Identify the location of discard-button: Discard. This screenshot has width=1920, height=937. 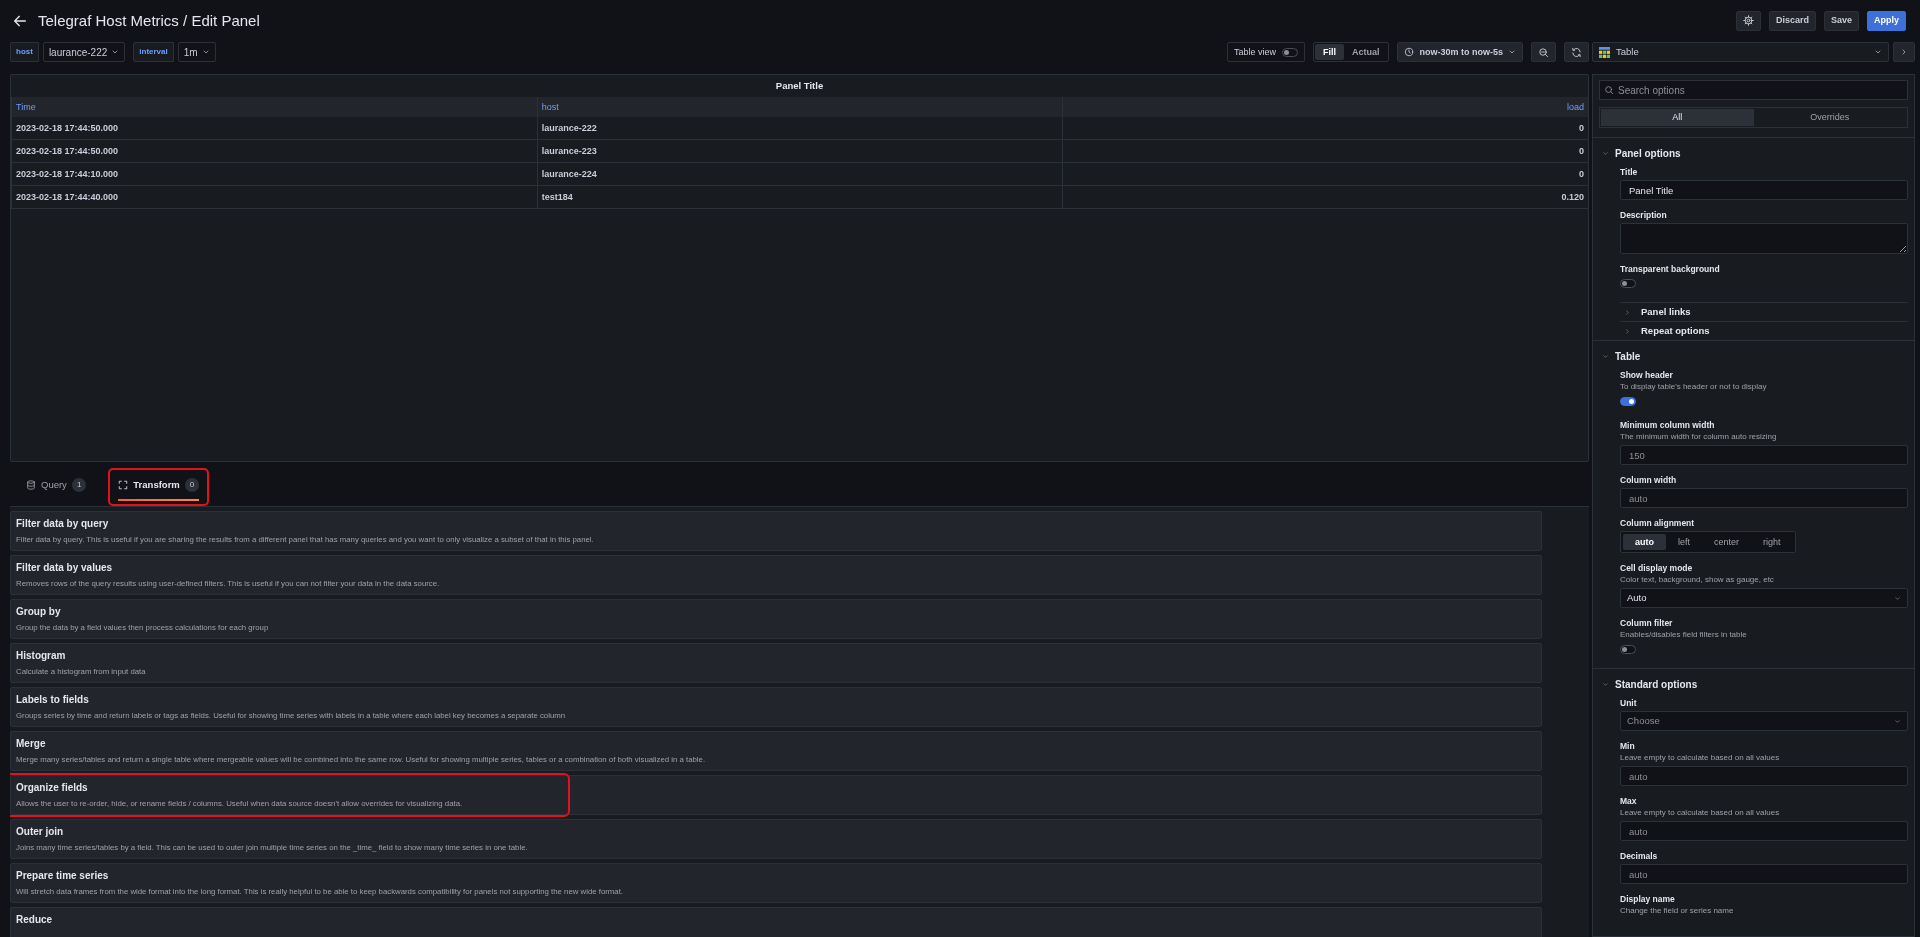
(1792, 20).